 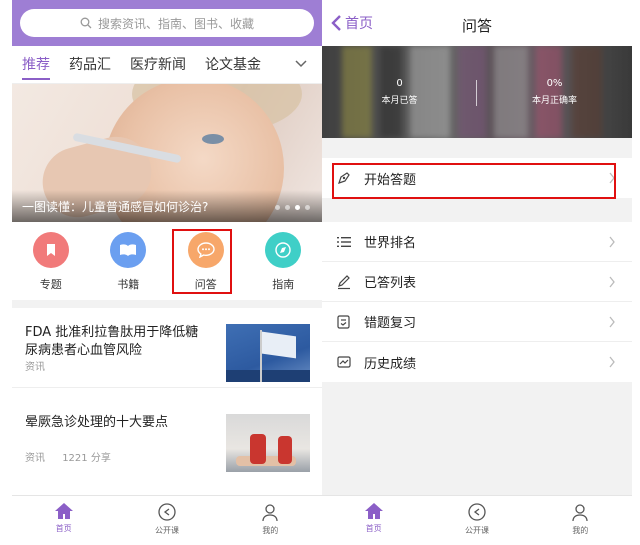 What do you see at coordinates (233, 65) in the screenshot?
I see `tab-papers-funds: 论文基金` at bounding box center [233, 65].